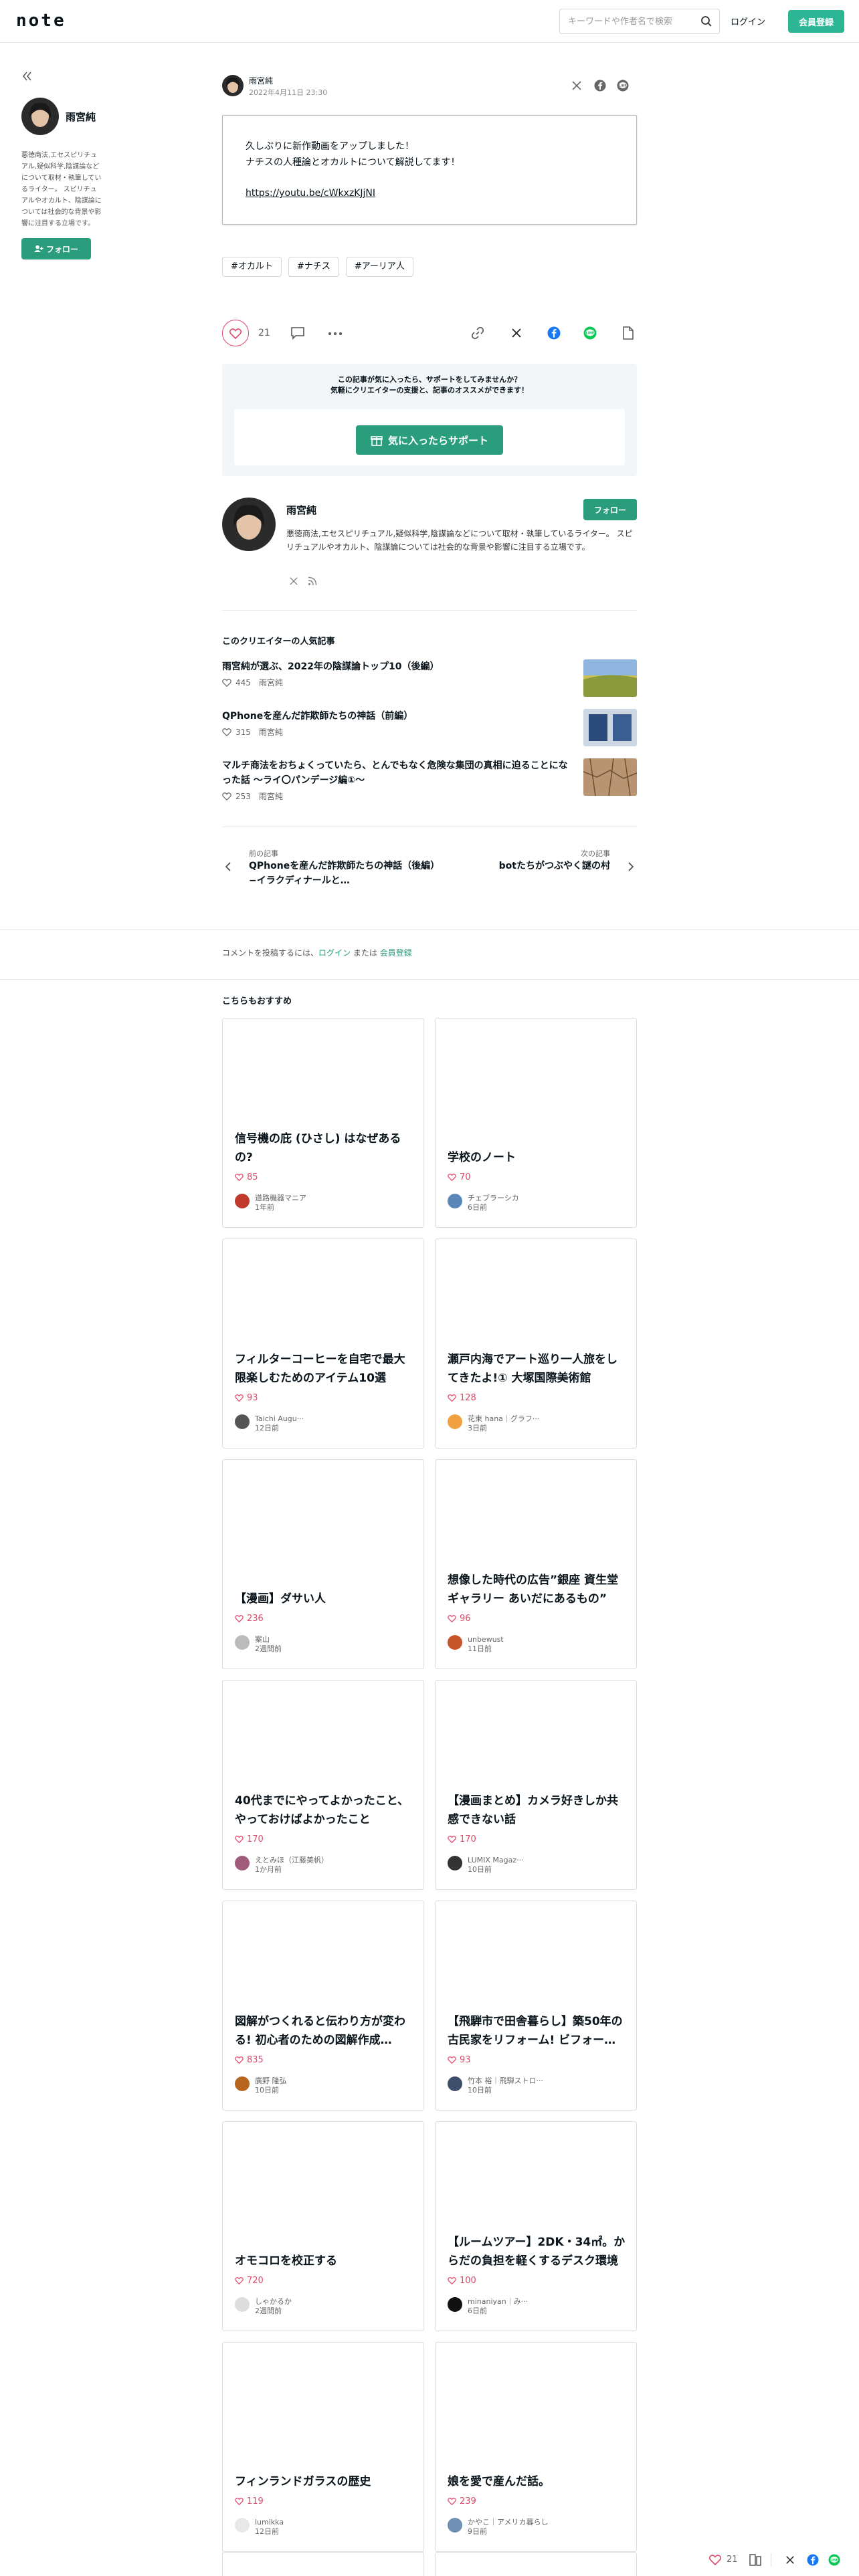  What do you see at coordinates (279, 1419) in the screenshot?
I see `recommend-card-username: Taichi Augu···` at bounding box center [279, 1419].